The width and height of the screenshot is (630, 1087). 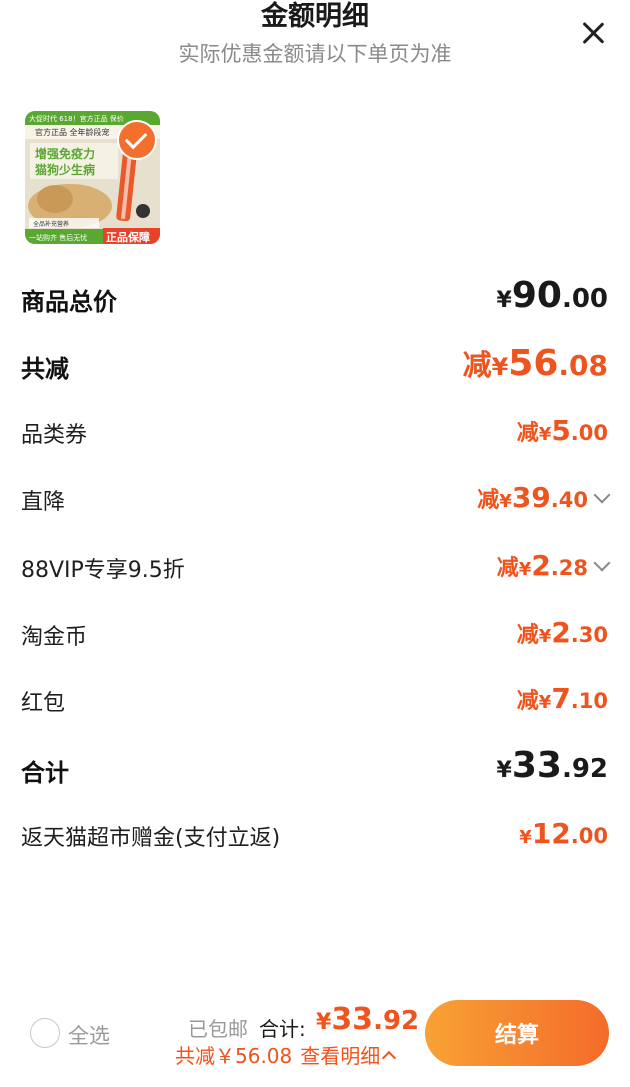 I want to click on banner-text: 大促时代 618！官方正品 保价, so click(x=76, y=118).